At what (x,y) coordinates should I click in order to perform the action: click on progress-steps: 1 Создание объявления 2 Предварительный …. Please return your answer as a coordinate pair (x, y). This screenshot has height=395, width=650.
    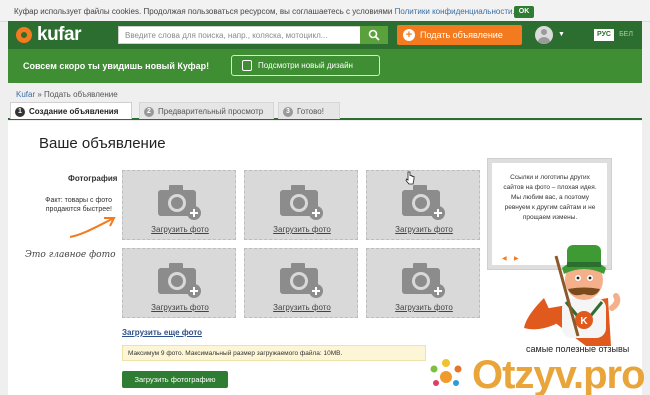
    Looking at the image, I should click on (325, 110).